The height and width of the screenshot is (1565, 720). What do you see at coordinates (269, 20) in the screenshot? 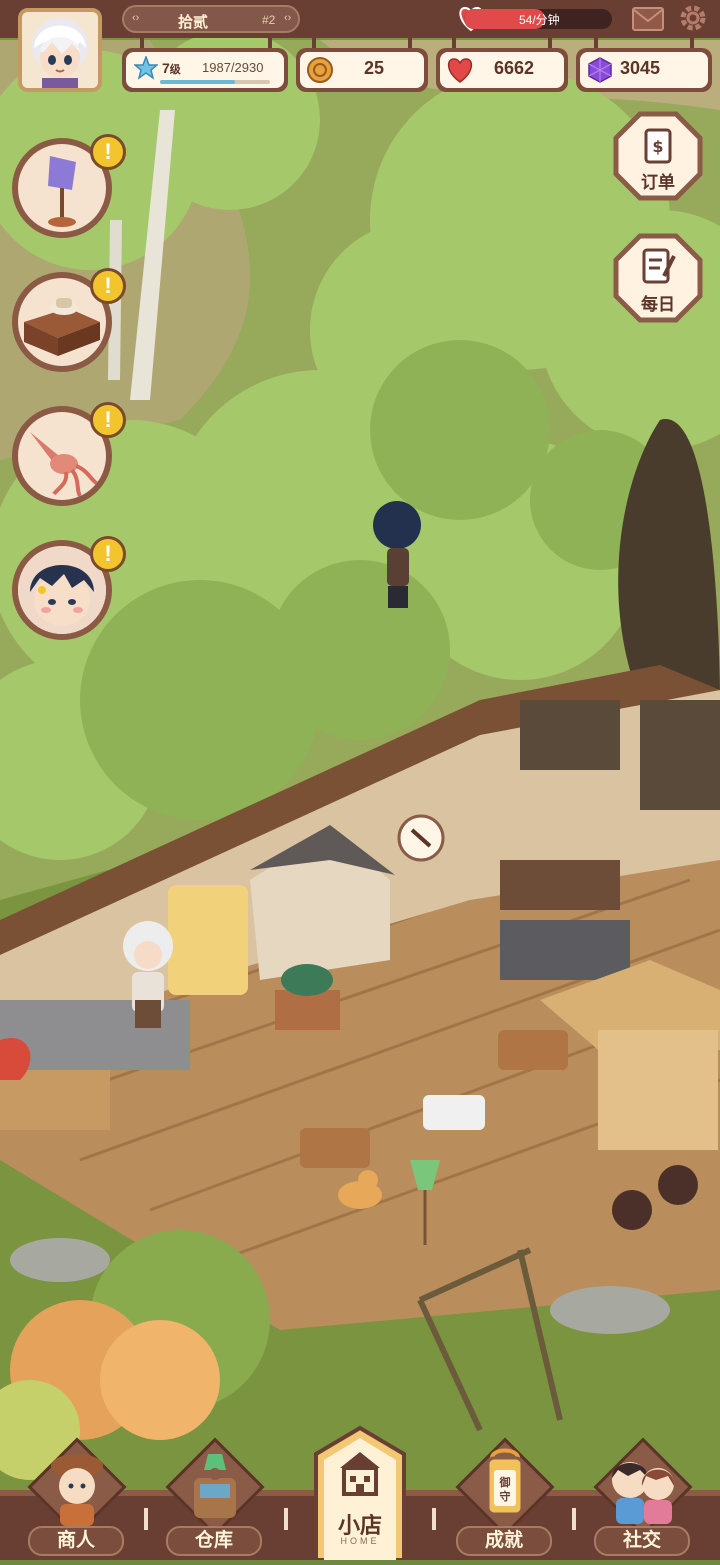
I see `player-index: #2` at bounding box center [269, 20].